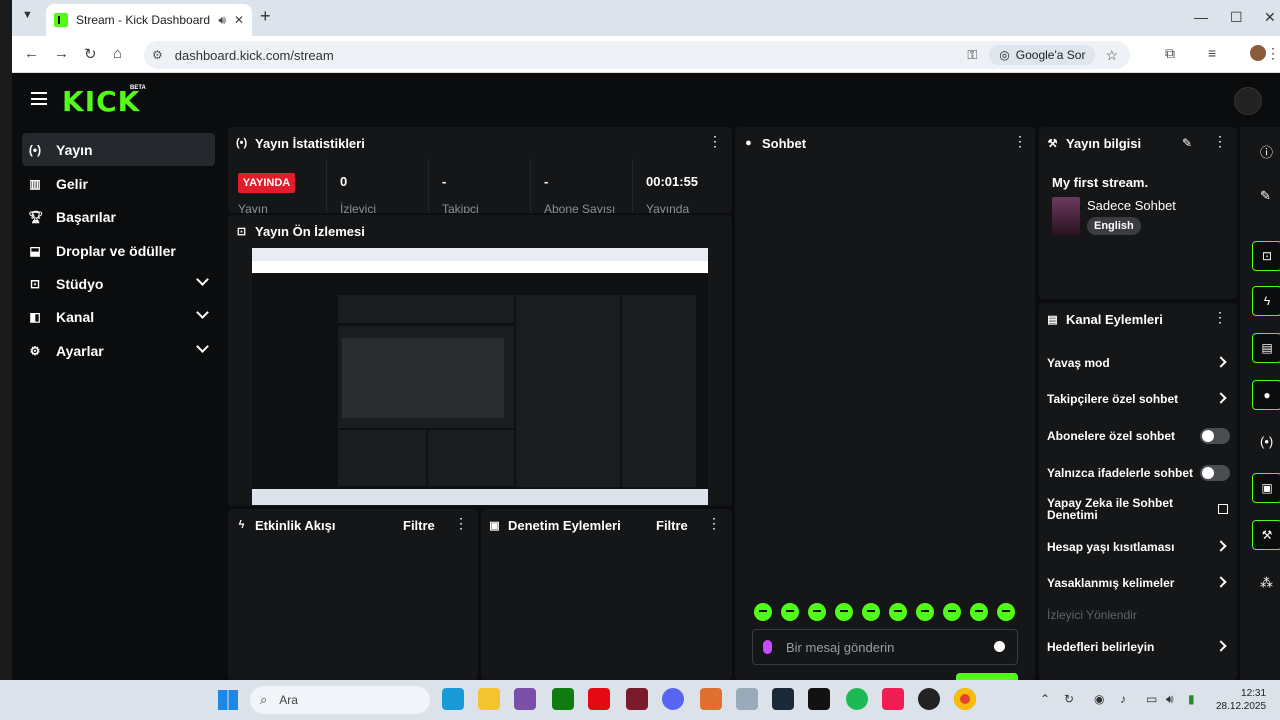 Image resolution: width=1280 pixels, height=720 pixels. I want to click on xbox-icon, so click(563, 699).